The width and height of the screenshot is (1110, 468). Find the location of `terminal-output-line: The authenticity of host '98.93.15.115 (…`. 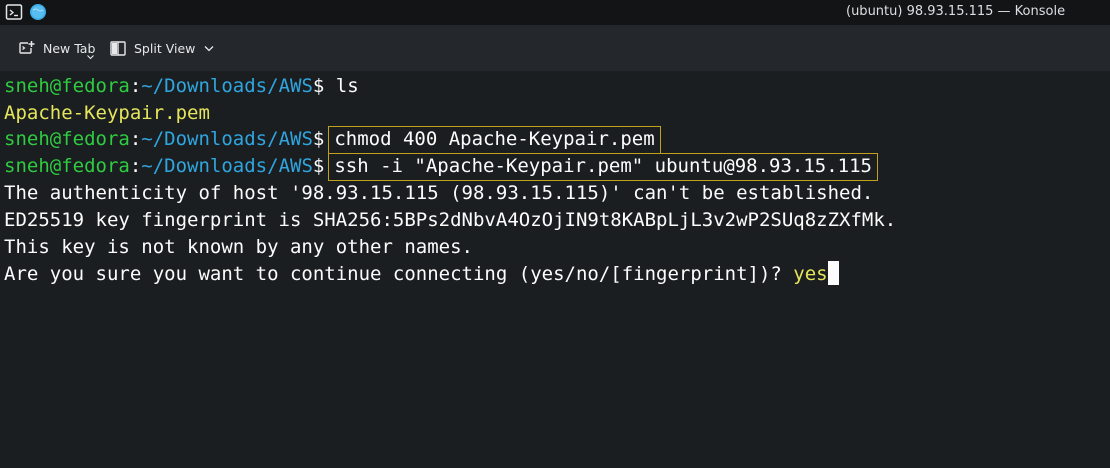

terminal-output-line: The authenticity of host '98.93.15.115 (… is located at coordinates (439, 193).